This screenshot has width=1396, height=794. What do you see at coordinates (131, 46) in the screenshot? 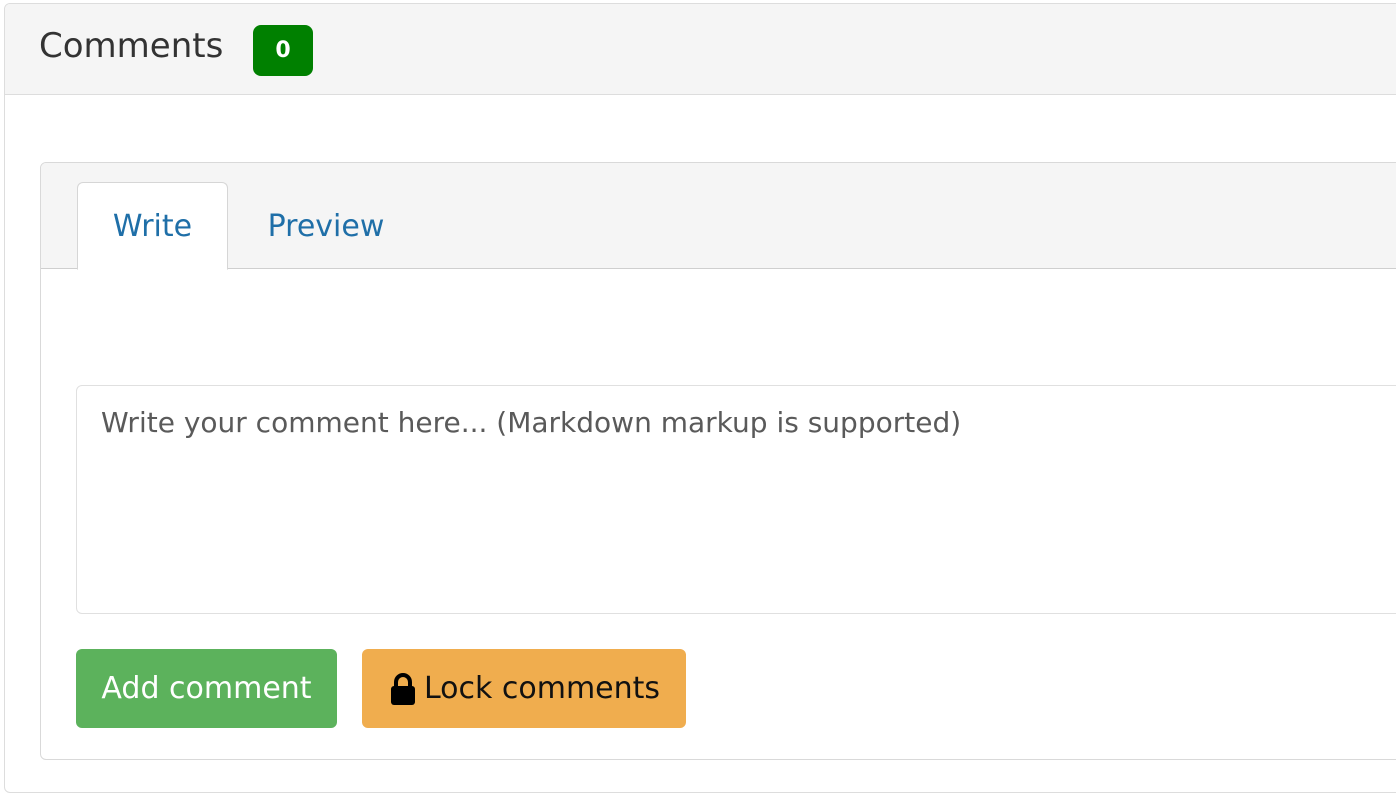
I see `comments-title: Comments` at bounding box center [131, 46].